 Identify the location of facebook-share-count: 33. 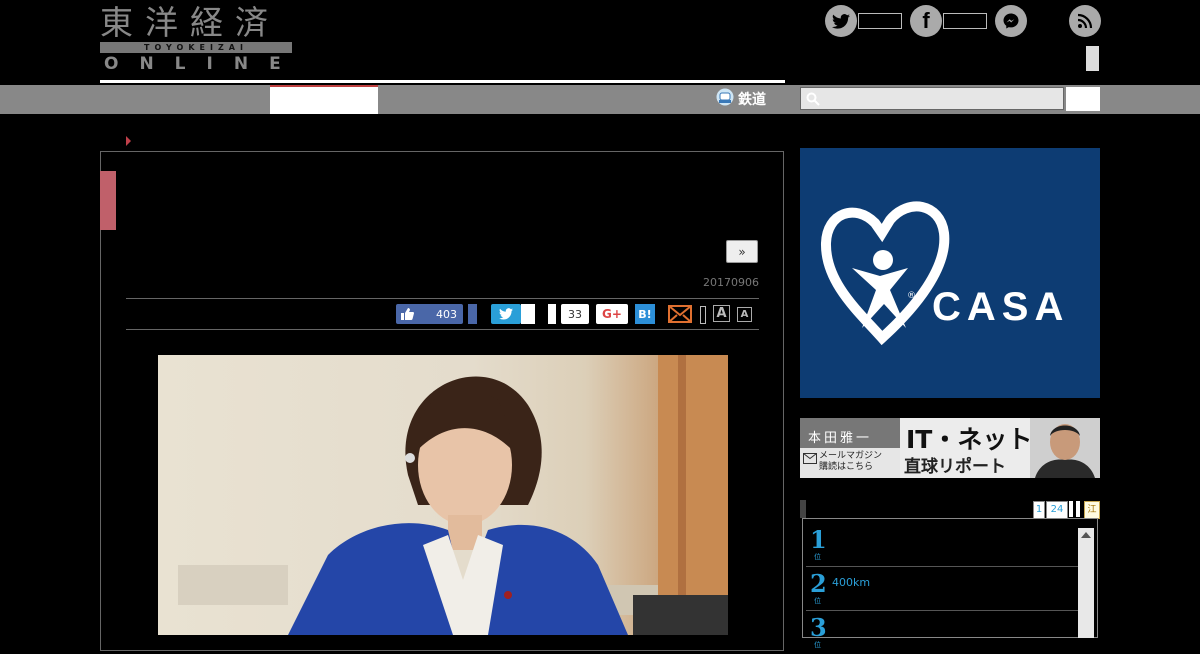
(575, 314).